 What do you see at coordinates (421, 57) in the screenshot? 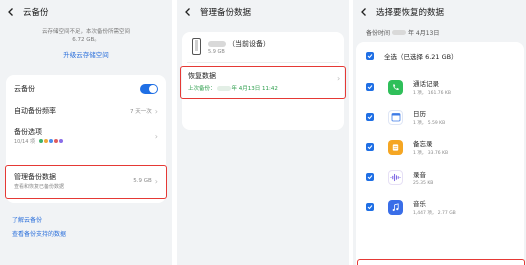
I see `select-all-label: 全选（已选择 6.21 GB）` at bounding box center [421, 57].